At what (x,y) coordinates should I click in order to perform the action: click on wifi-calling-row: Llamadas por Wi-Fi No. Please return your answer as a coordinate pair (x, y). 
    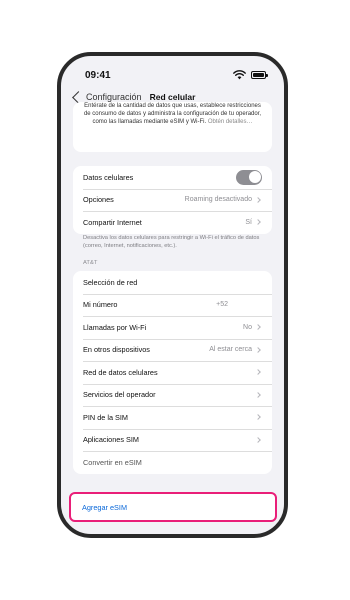
    Looking at the image, I should click on (172, 327).